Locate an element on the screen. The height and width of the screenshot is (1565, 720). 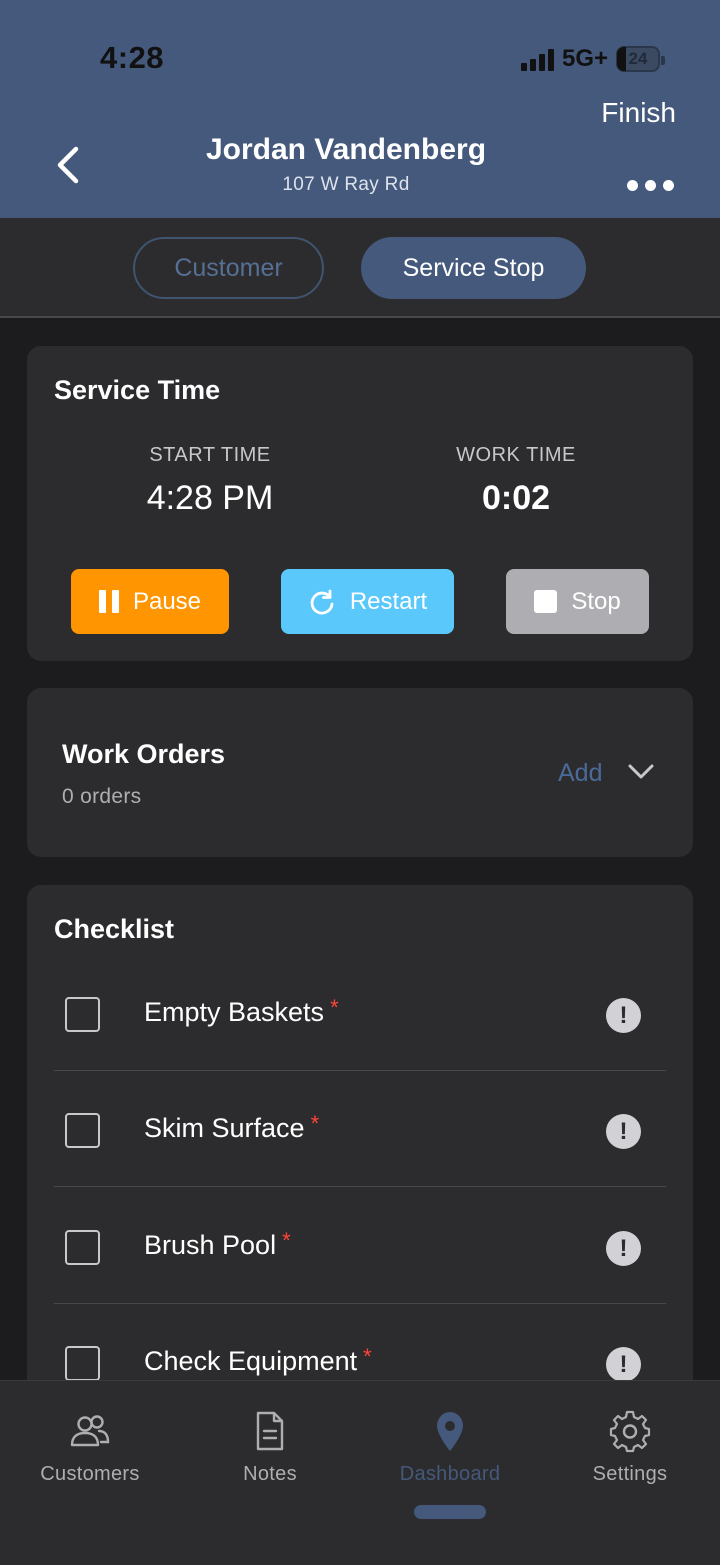
start-time-block: START TIME 4:28 PM is located at coordinates (210, 481).